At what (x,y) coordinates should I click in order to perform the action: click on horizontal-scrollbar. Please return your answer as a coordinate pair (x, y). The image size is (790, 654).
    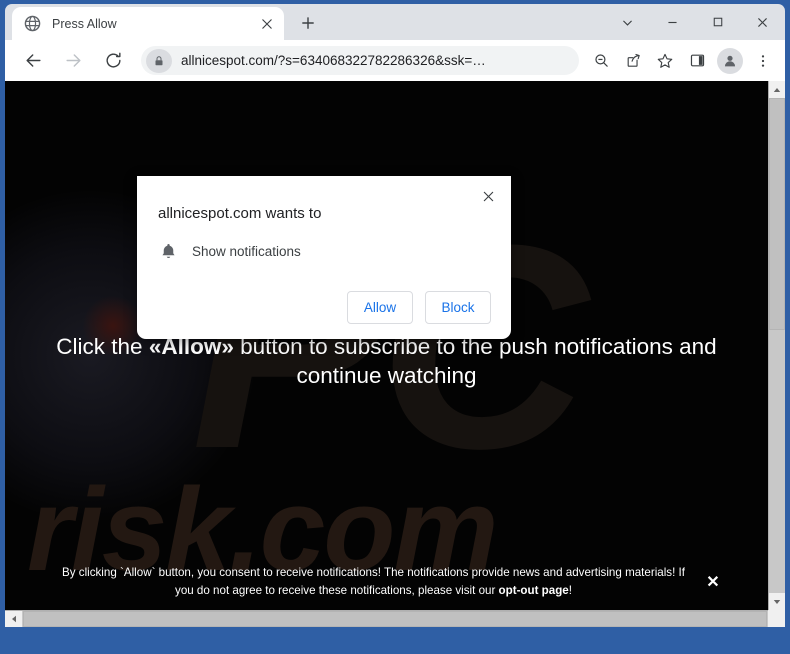
    Looking at the image, I should click on (395, 618).